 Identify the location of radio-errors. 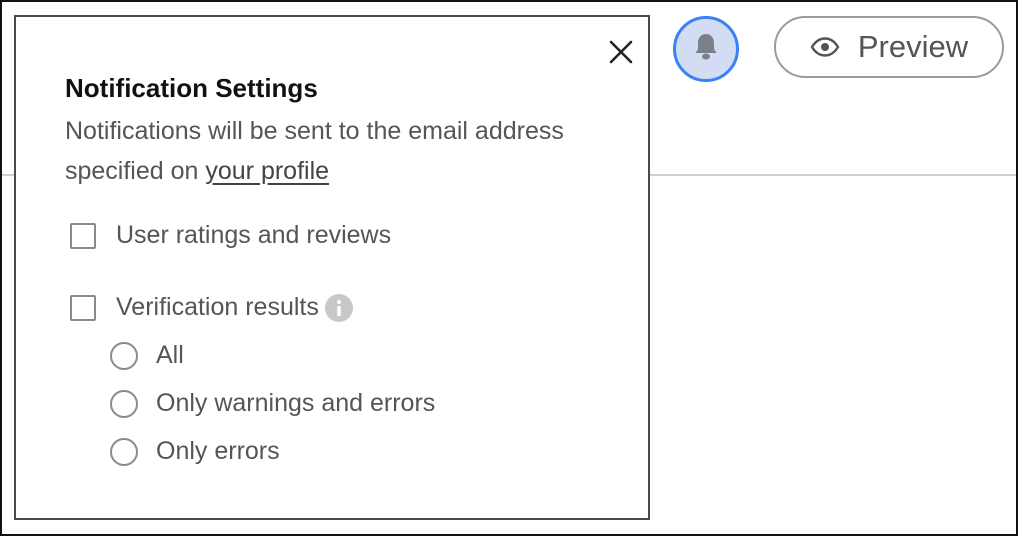
(124, 451).